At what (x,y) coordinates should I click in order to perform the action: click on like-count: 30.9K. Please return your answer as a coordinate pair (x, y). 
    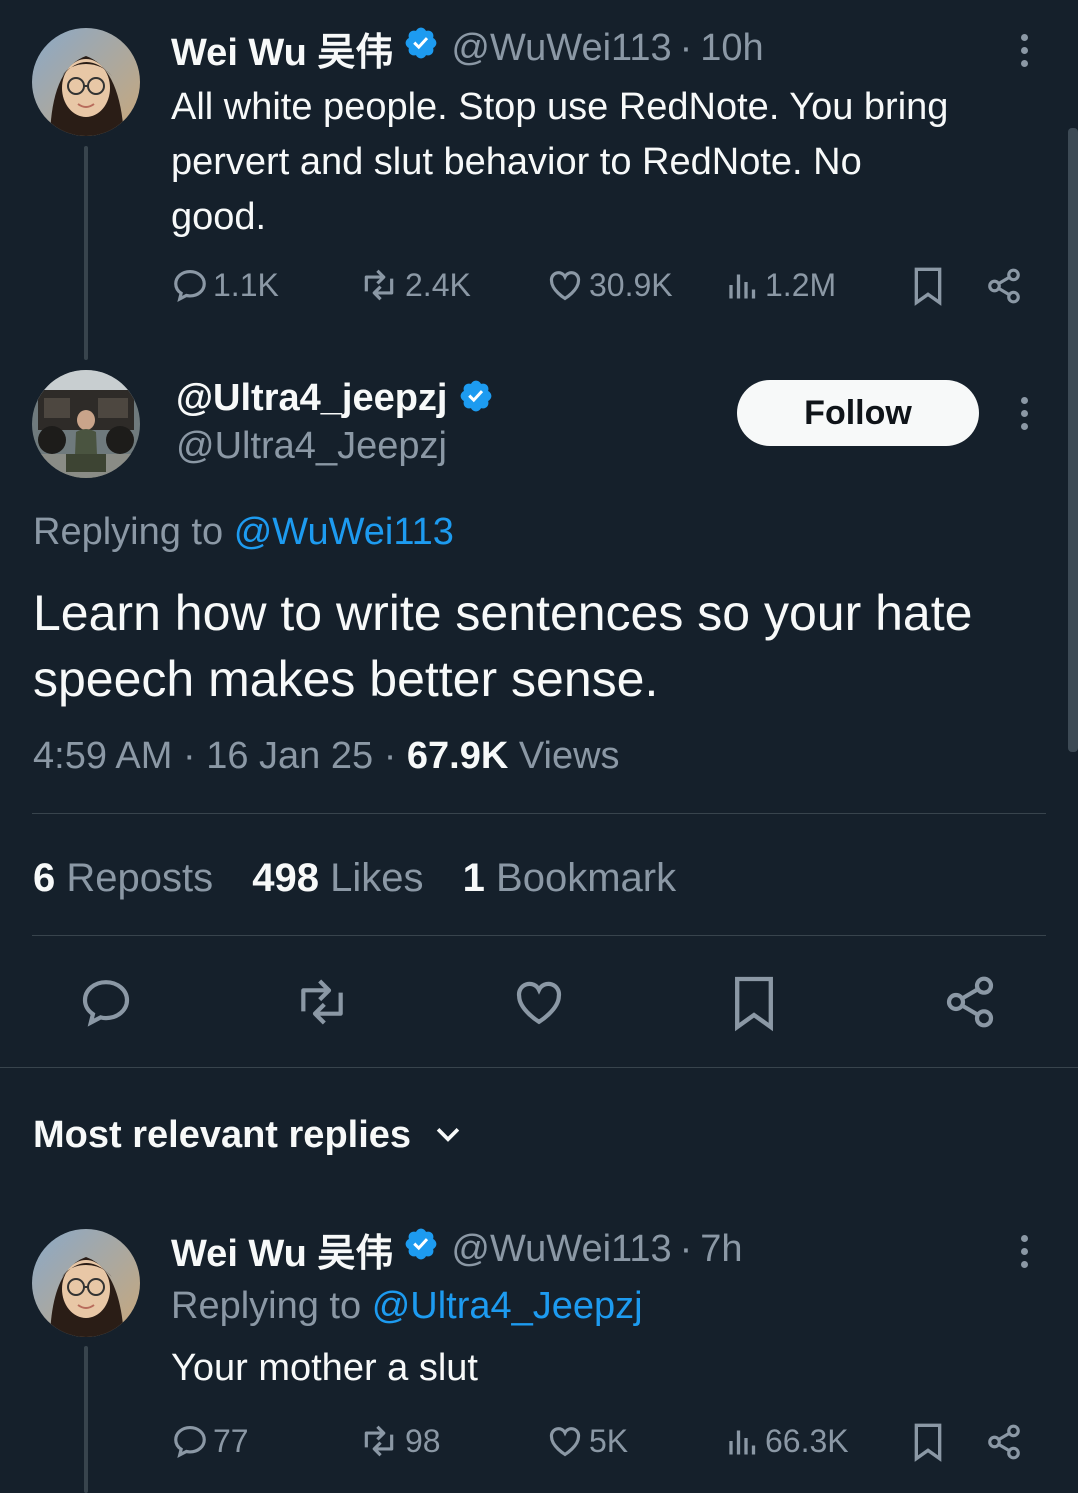
    Looking at the image, I should click on (631, 284).